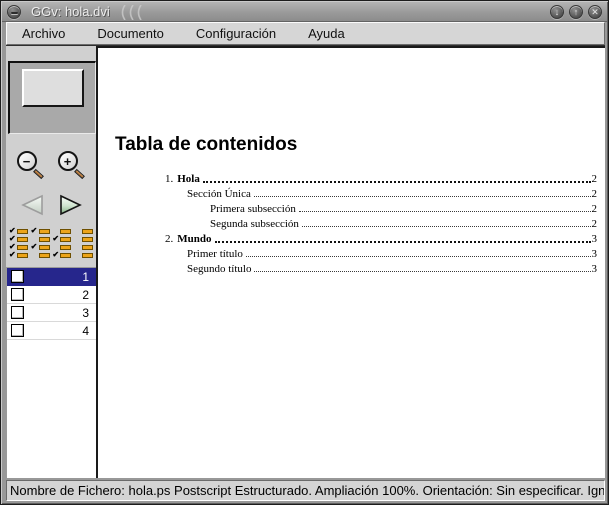 The height and width of the screenshot is (505, 609). What do you see at coordinates (381, 207) in the screenshot?
I see `toc-entry: Primera subsección 2` at bounding box center [381, 207].